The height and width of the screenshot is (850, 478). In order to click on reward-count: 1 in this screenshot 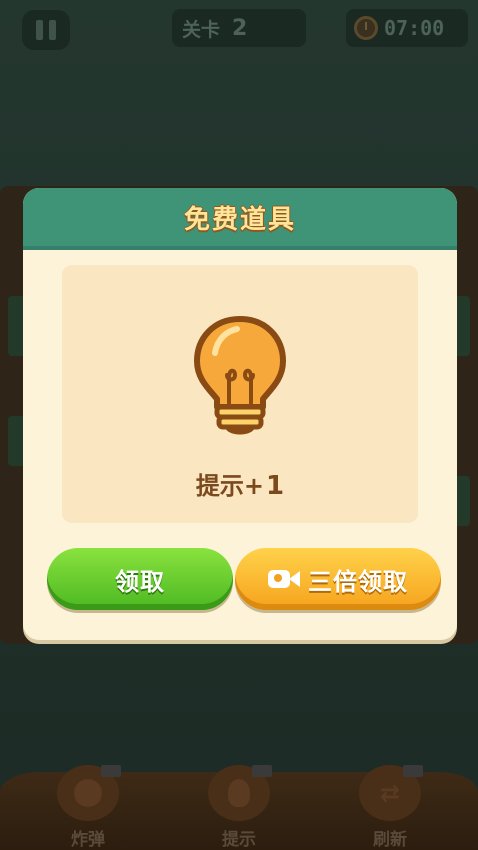, I will do `click(275, 486)`.